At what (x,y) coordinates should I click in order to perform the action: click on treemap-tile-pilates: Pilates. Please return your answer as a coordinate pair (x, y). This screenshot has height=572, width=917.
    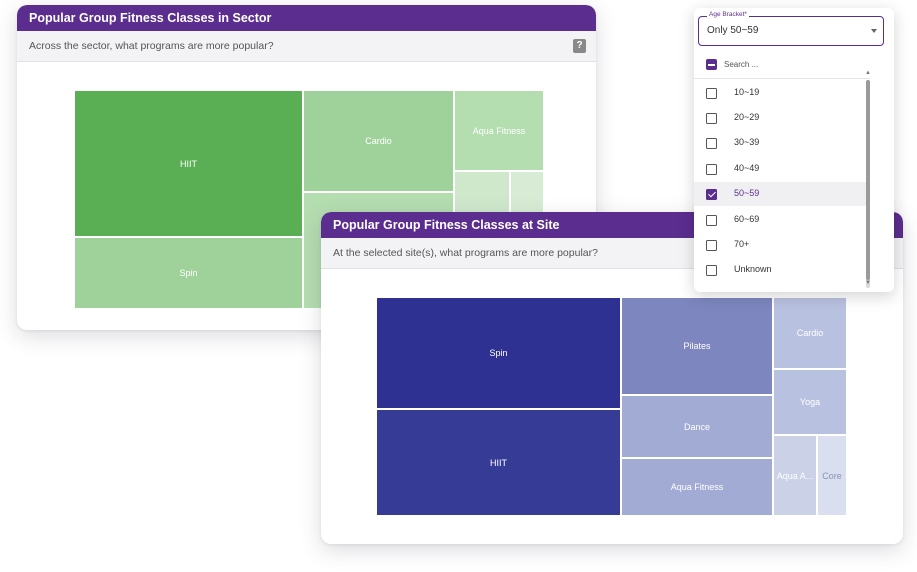
    Looking at the image, I should click on (697, 346).